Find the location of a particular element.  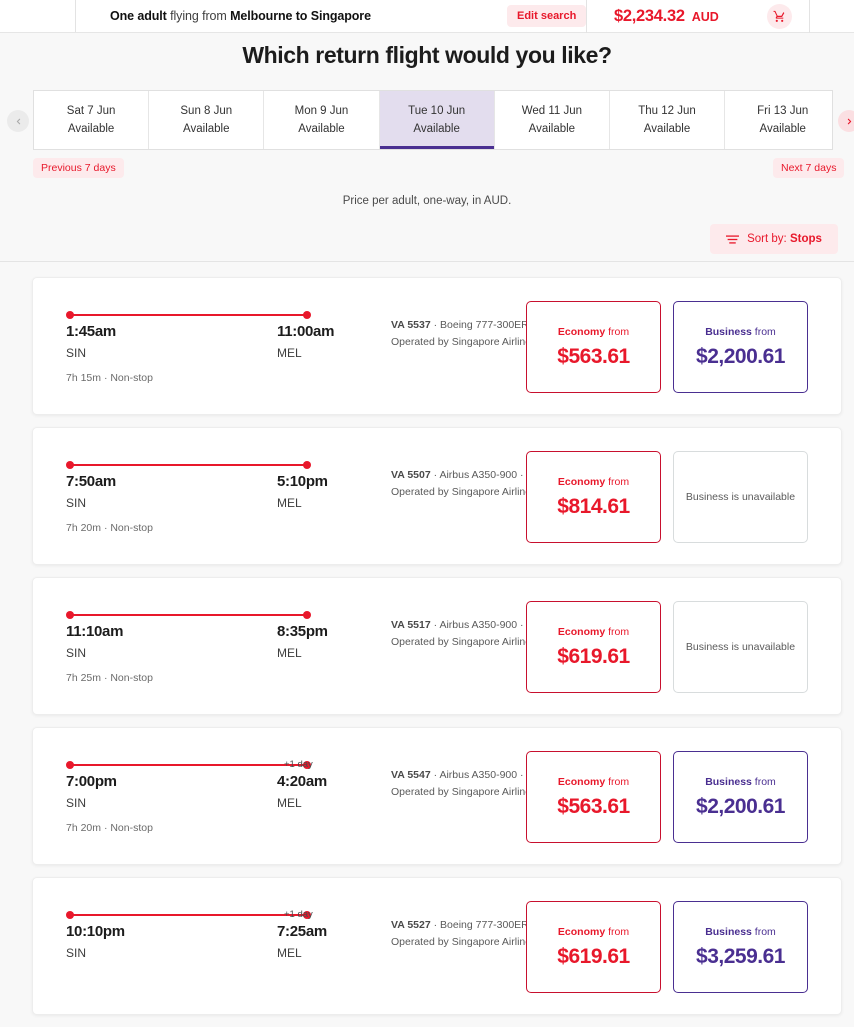

sort-button: Sort by: Stops is located at coordinates (774, 239).